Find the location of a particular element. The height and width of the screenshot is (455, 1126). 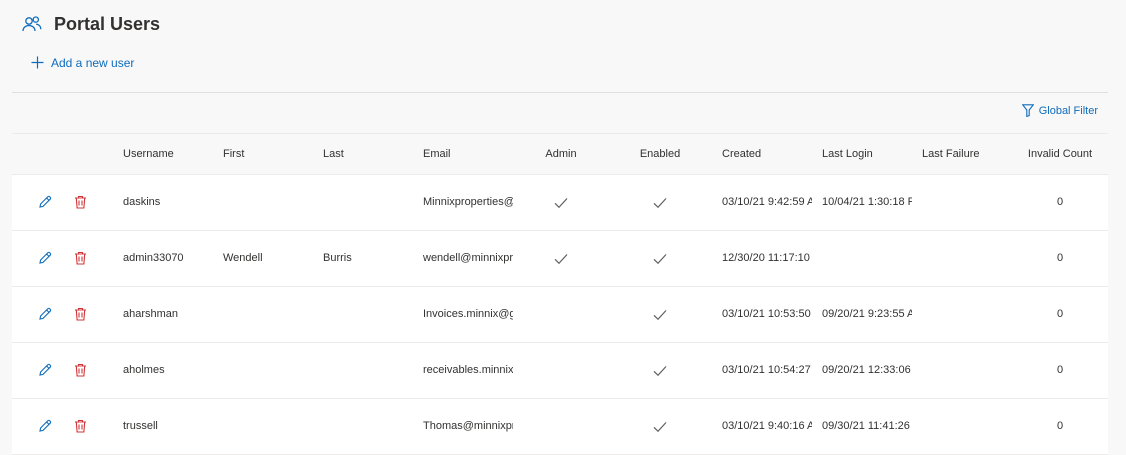

column-header-admin: Admin is located at coordinates (561, 154).